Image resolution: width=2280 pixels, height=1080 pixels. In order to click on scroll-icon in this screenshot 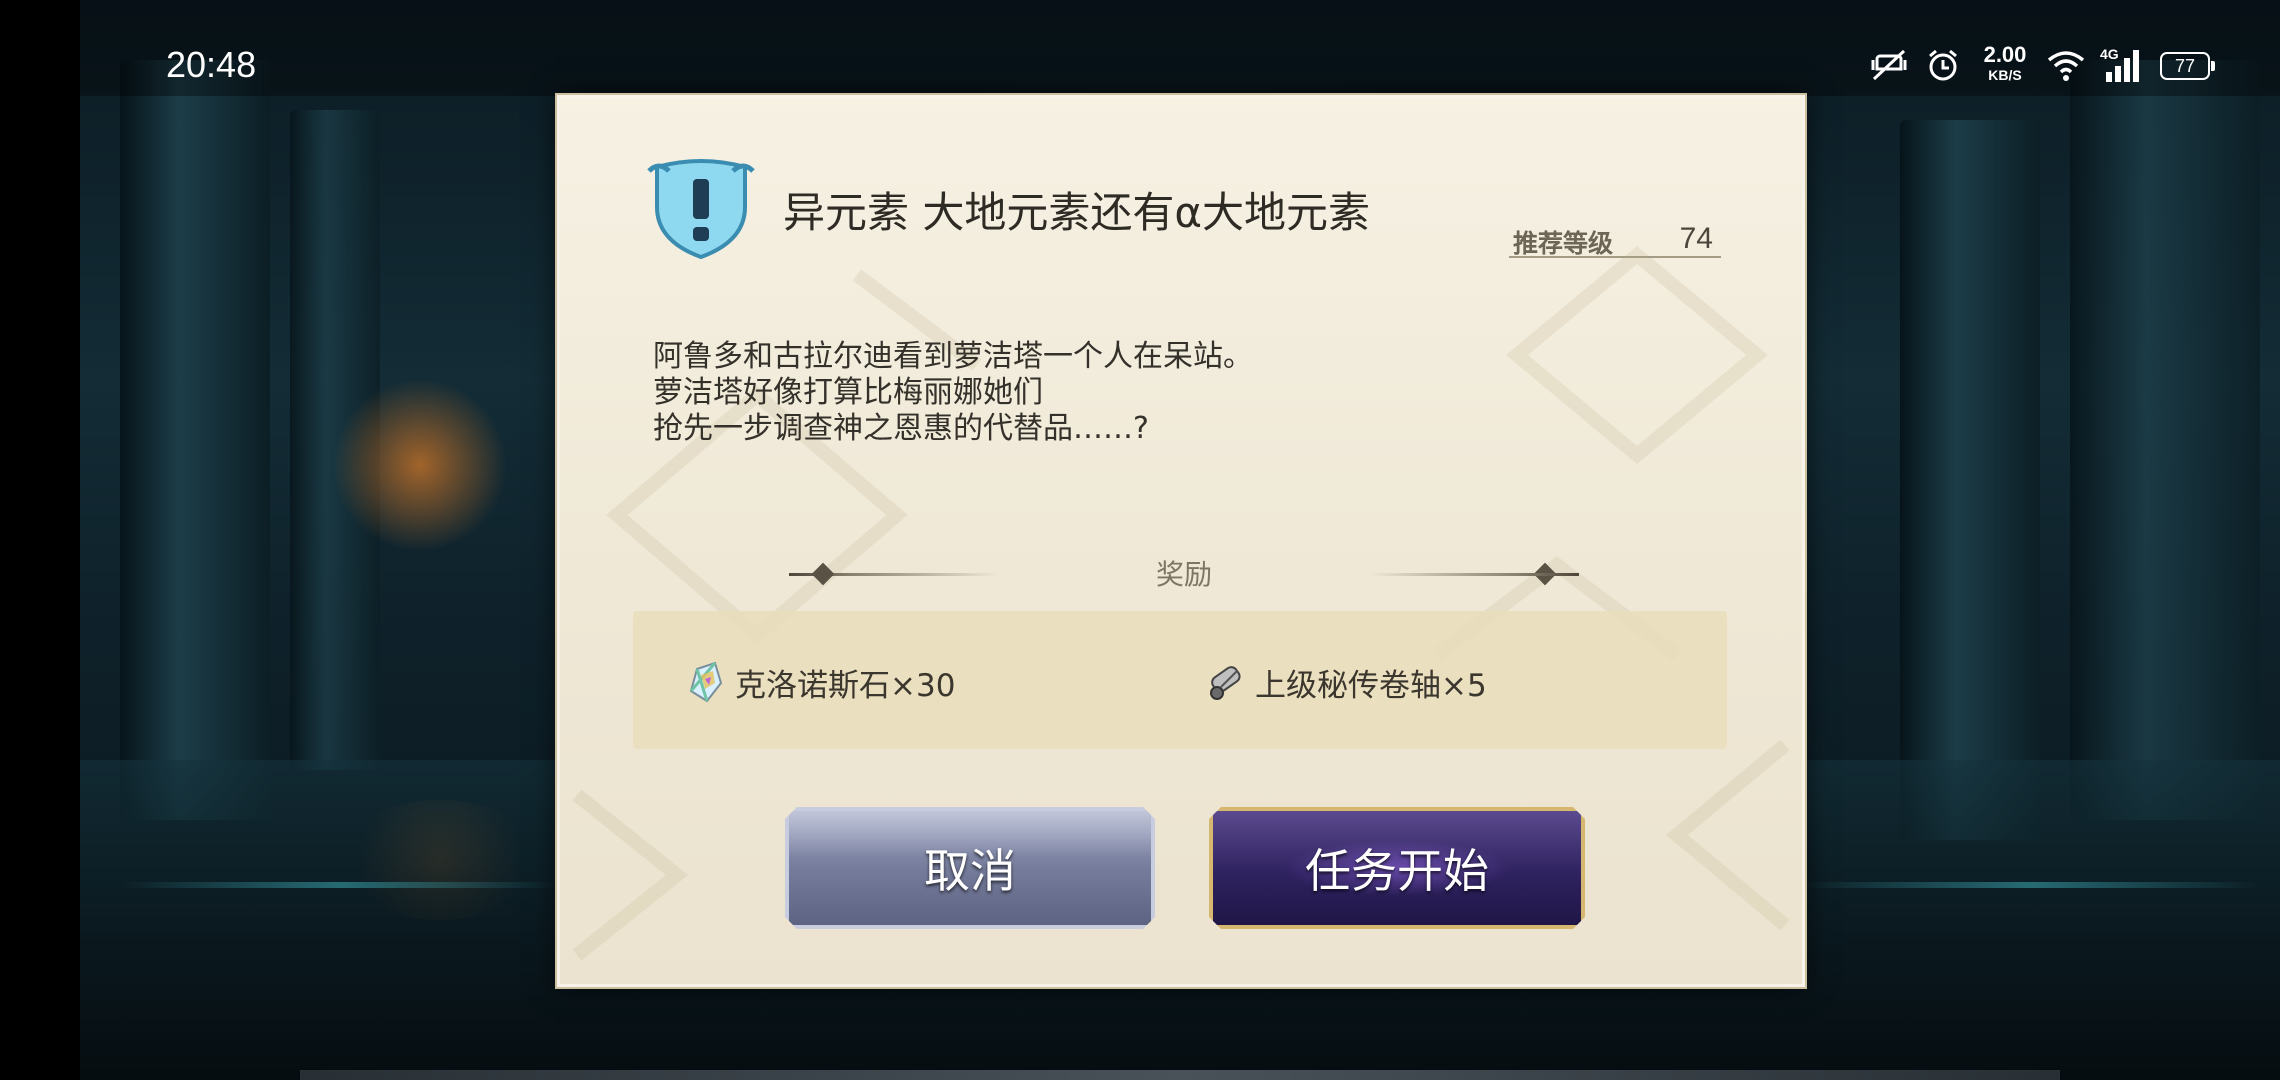, I will do `click(1225, 683)`.